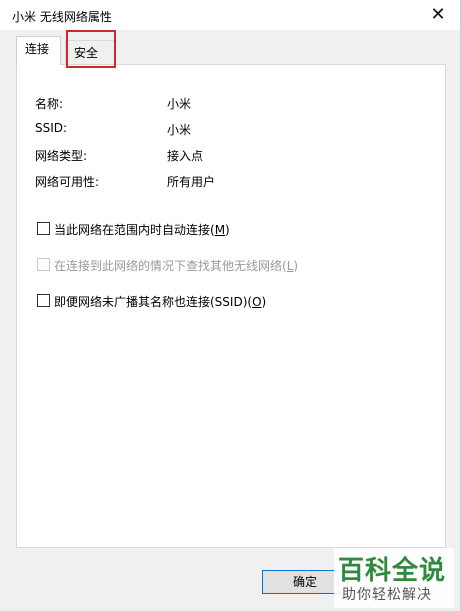 The height and width of the screenshot is (611, 462). I want to click on auto-connect-label: 当此网络在范围内时自动连接(M), so click(142, 230).